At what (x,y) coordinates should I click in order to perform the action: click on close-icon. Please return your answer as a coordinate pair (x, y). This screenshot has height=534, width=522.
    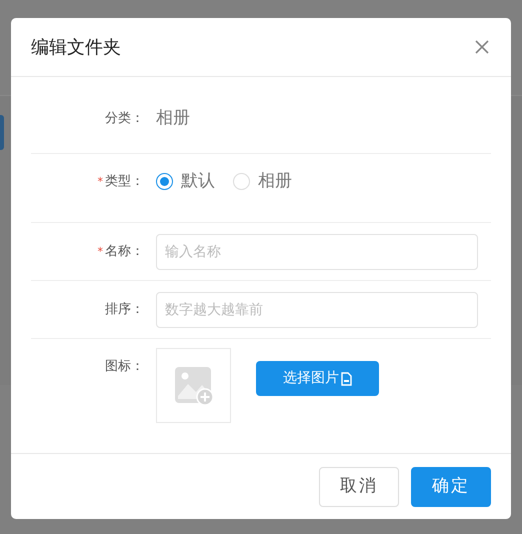
    Looking at the image, I should click on (482, 47).